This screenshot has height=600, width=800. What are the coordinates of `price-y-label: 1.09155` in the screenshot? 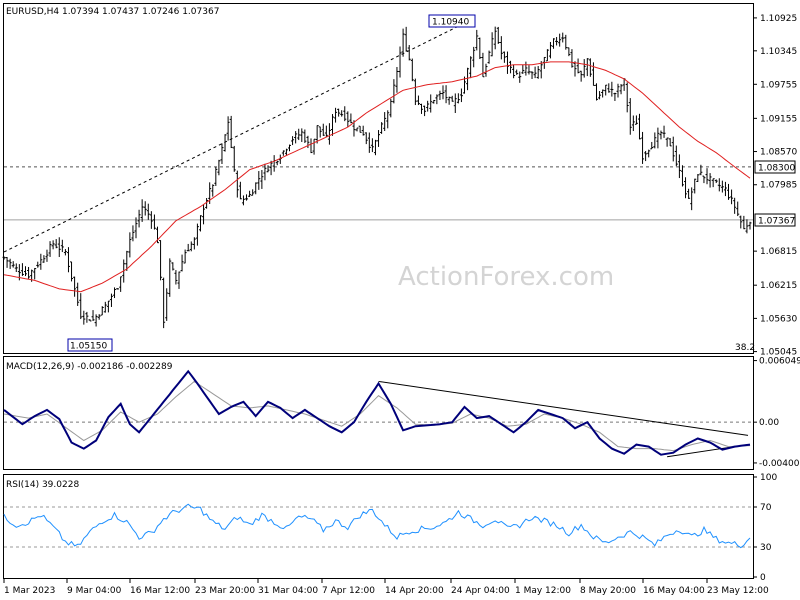 It's located at (778, 119).